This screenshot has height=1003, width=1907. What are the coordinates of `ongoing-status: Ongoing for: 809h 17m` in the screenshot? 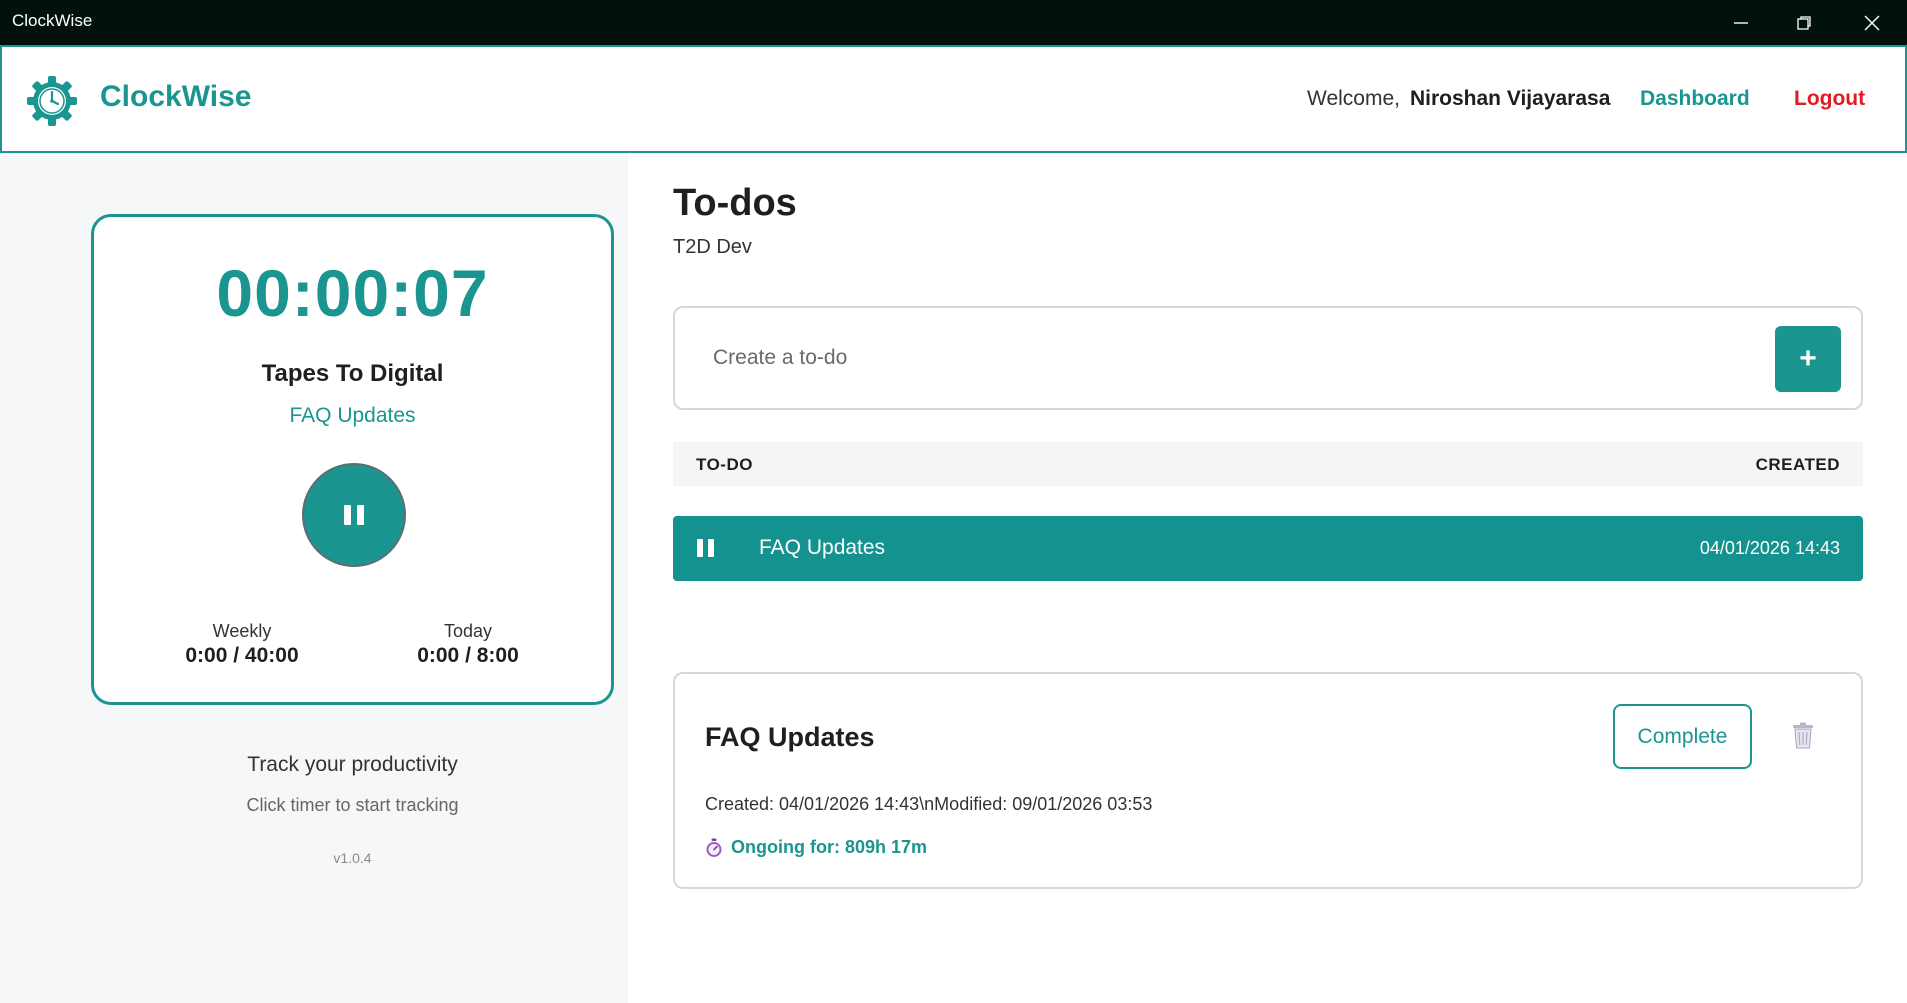 It's located at (816, 847).